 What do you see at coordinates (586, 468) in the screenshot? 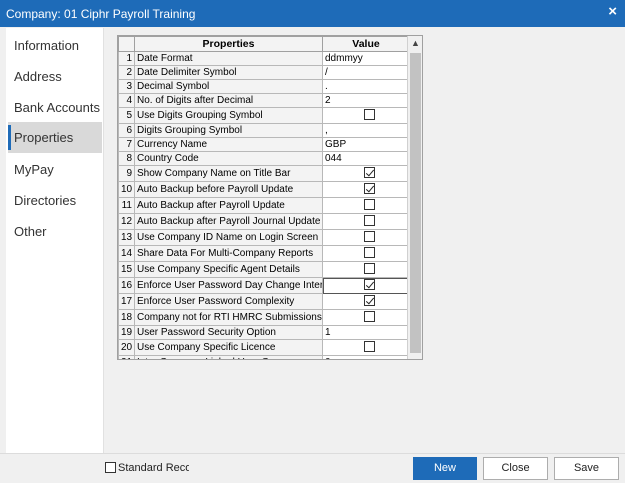
I see `save-button: Save` at bounding box center [586, 468].